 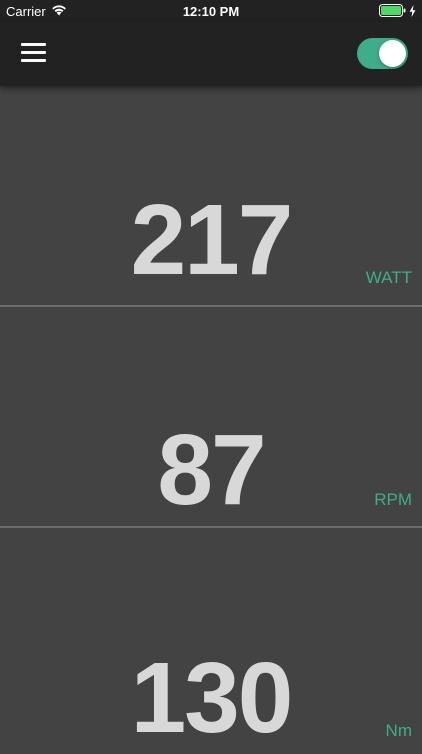 I want to click on status-right, so click(x=397, y=12).